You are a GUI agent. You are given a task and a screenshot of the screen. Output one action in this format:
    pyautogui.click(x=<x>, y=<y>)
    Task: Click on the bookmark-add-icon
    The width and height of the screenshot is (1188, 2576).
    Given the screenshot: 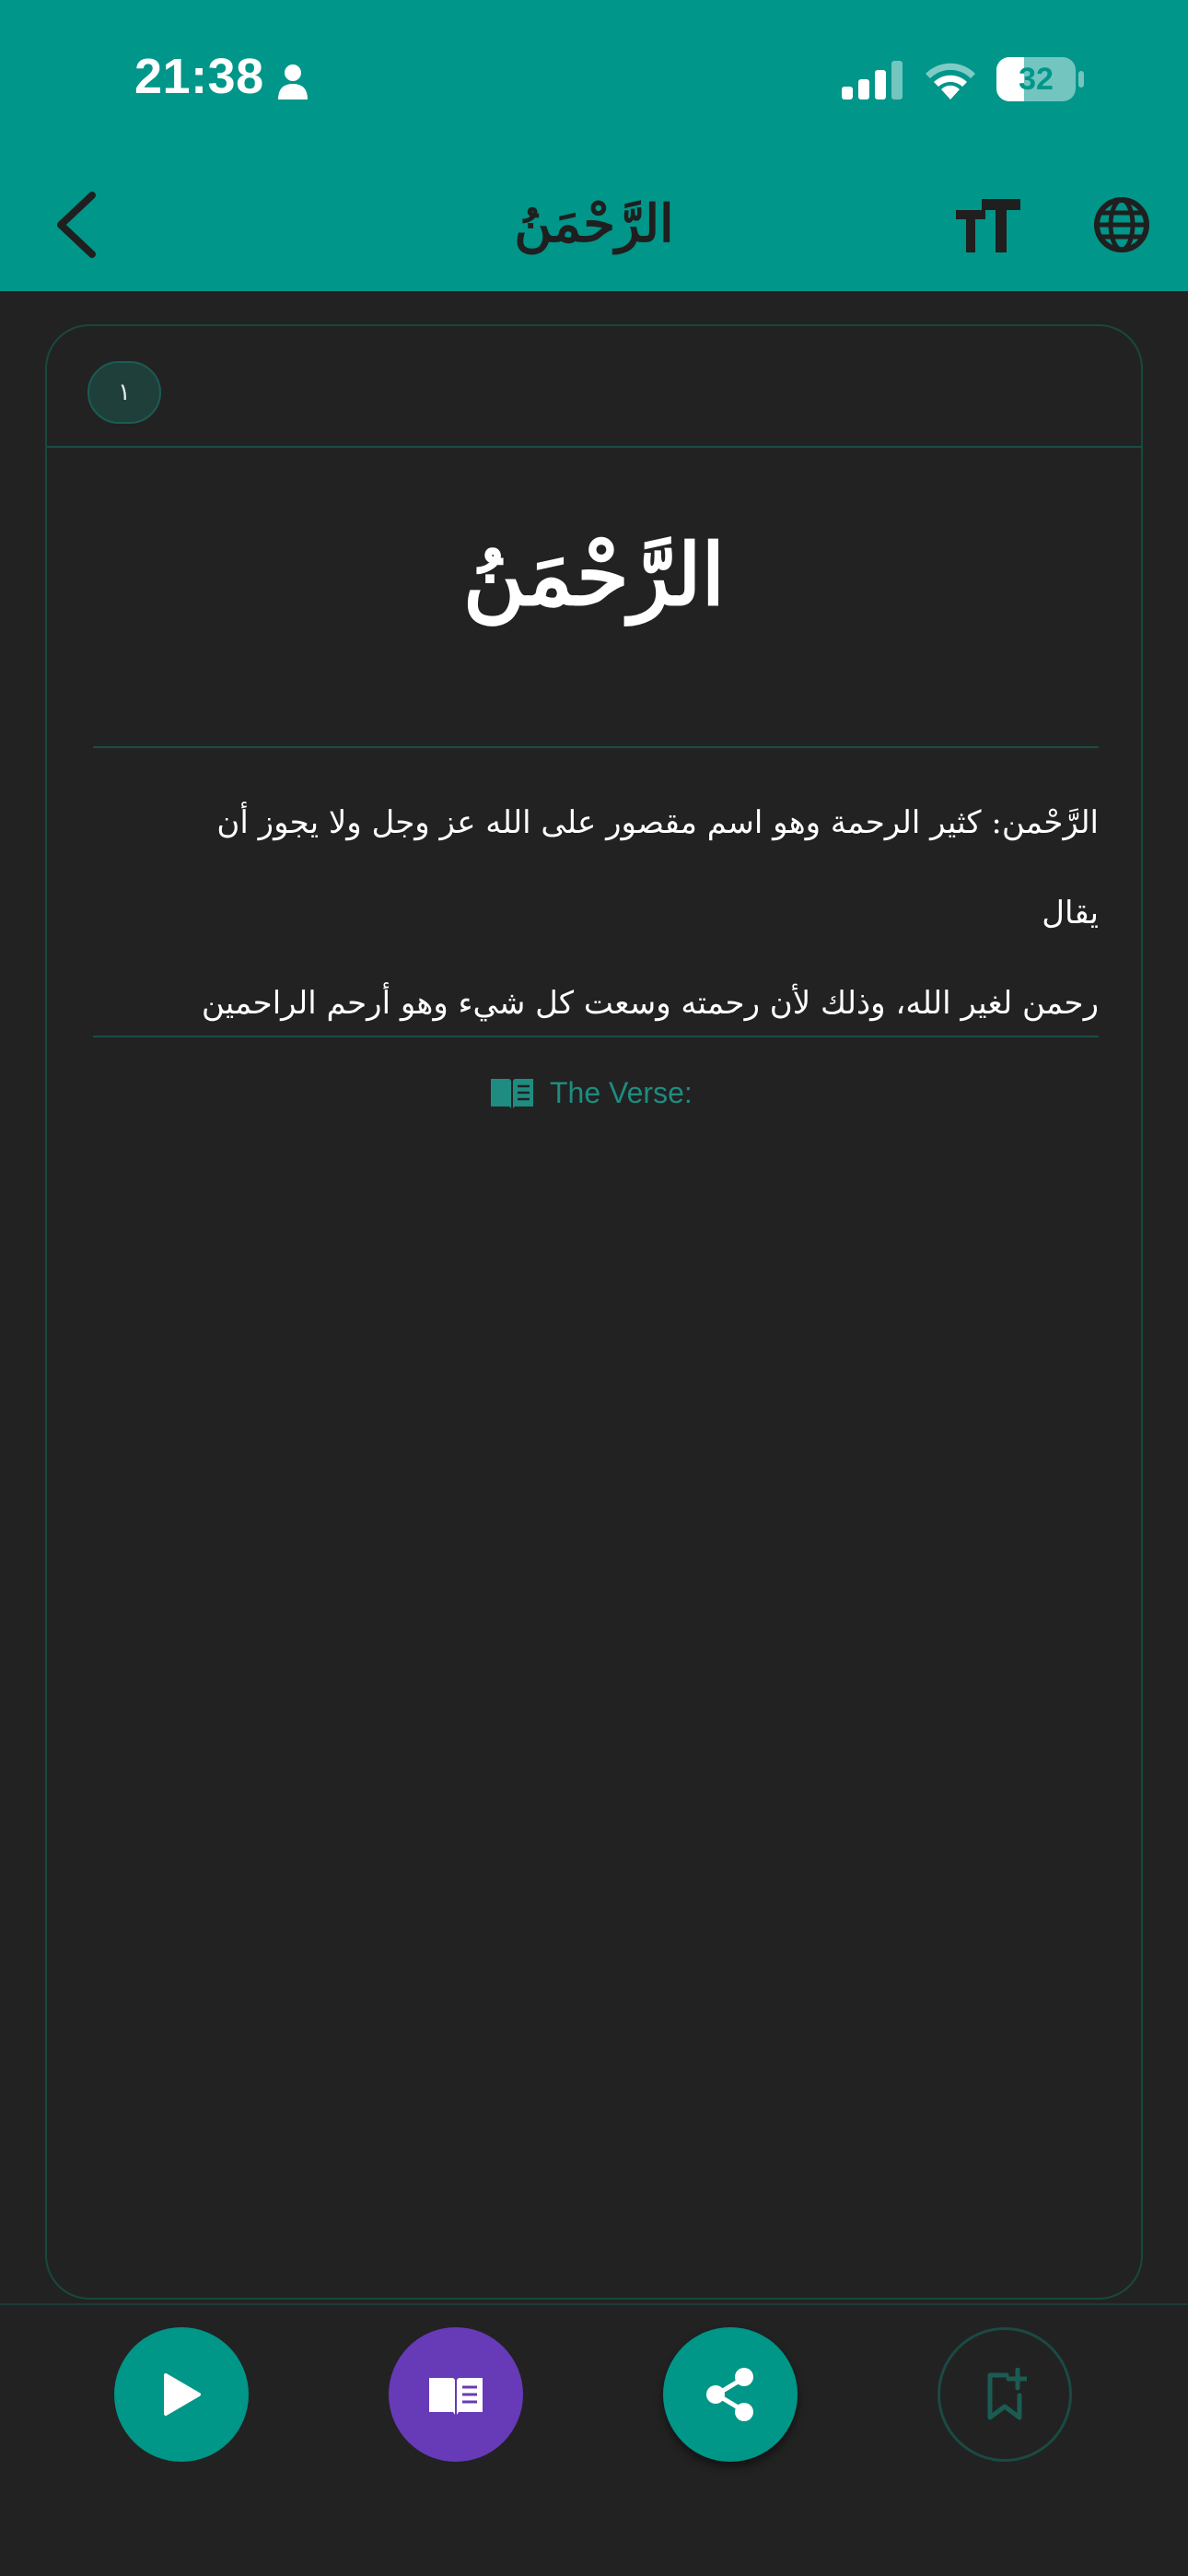 What is the action you would take?
    pyautogui.click(x=1007, y=2394)
    